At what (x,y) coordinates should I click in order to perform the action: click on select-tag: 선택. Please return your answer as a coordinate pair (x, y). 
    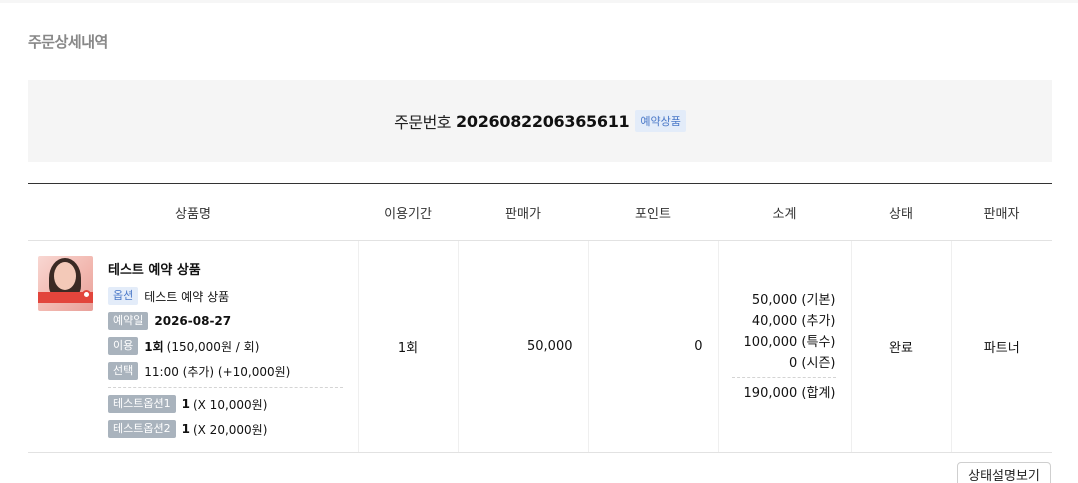
    Looking at the image, I should click on (123, 371).